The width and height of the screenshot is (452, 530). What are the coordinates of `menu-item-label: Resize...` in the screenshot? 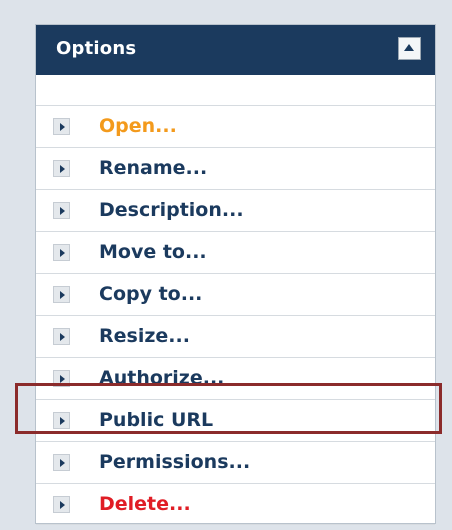 It's located at (144, 336).